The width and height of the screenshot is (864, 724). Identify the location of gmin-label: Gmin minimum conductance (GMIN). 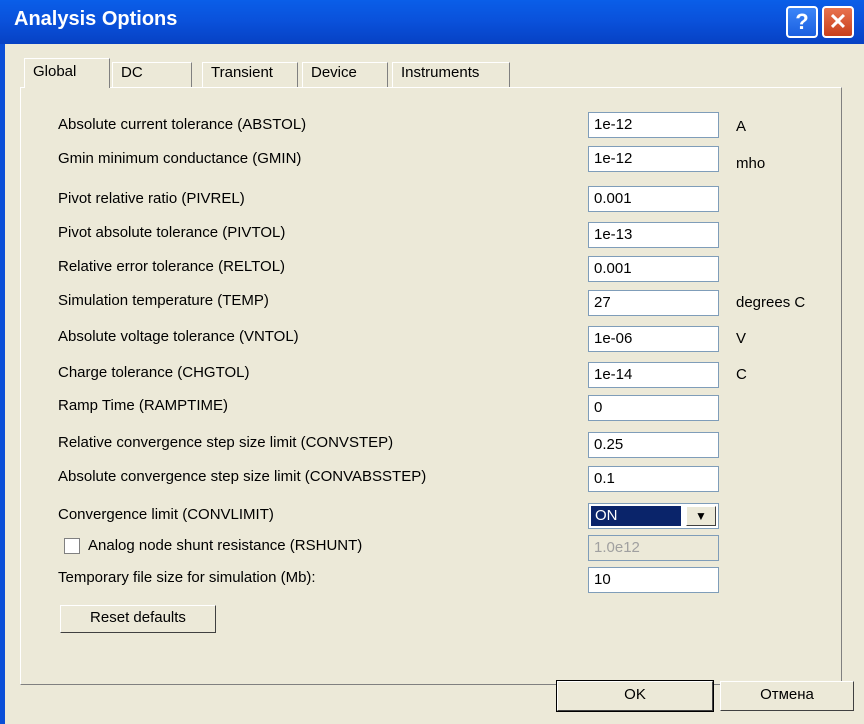
(180, 158).